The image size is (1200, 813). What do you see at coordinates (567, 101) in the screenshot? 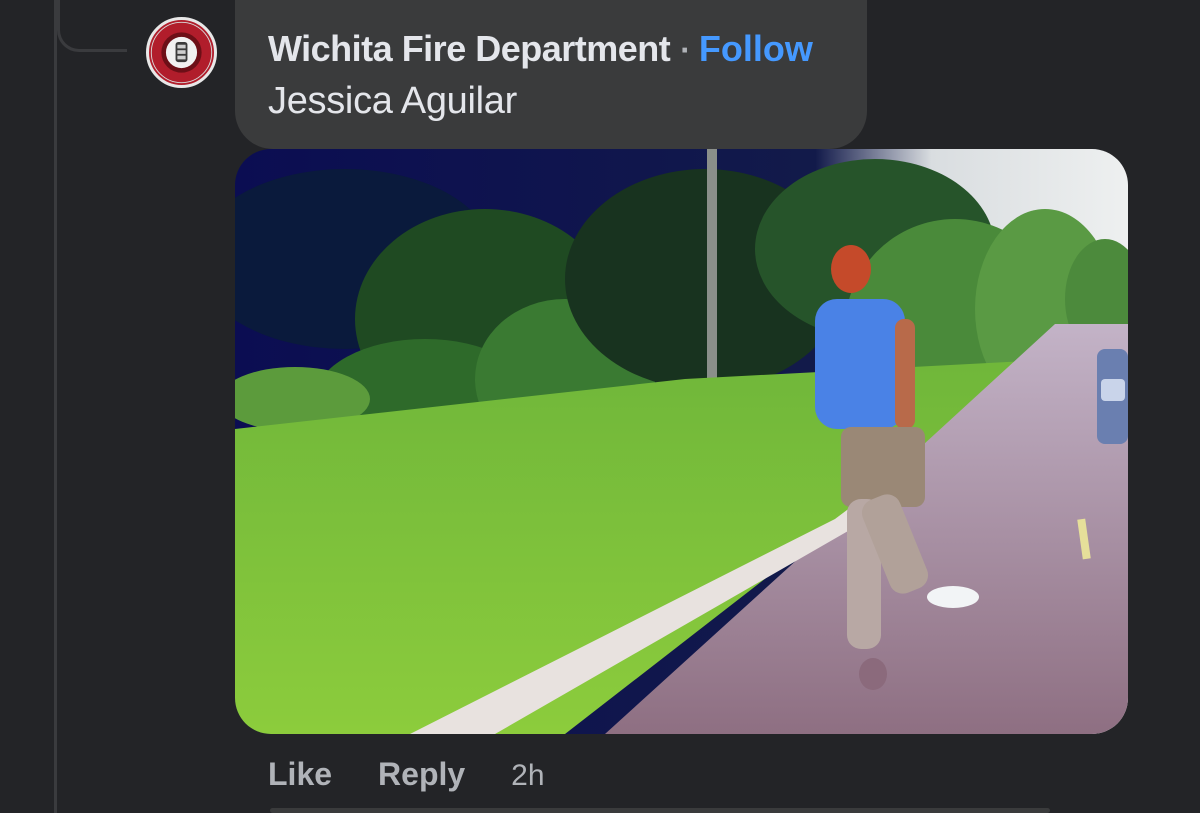
I see `comment-text: Jessica Aguilar` at bounding box center [567, 101].